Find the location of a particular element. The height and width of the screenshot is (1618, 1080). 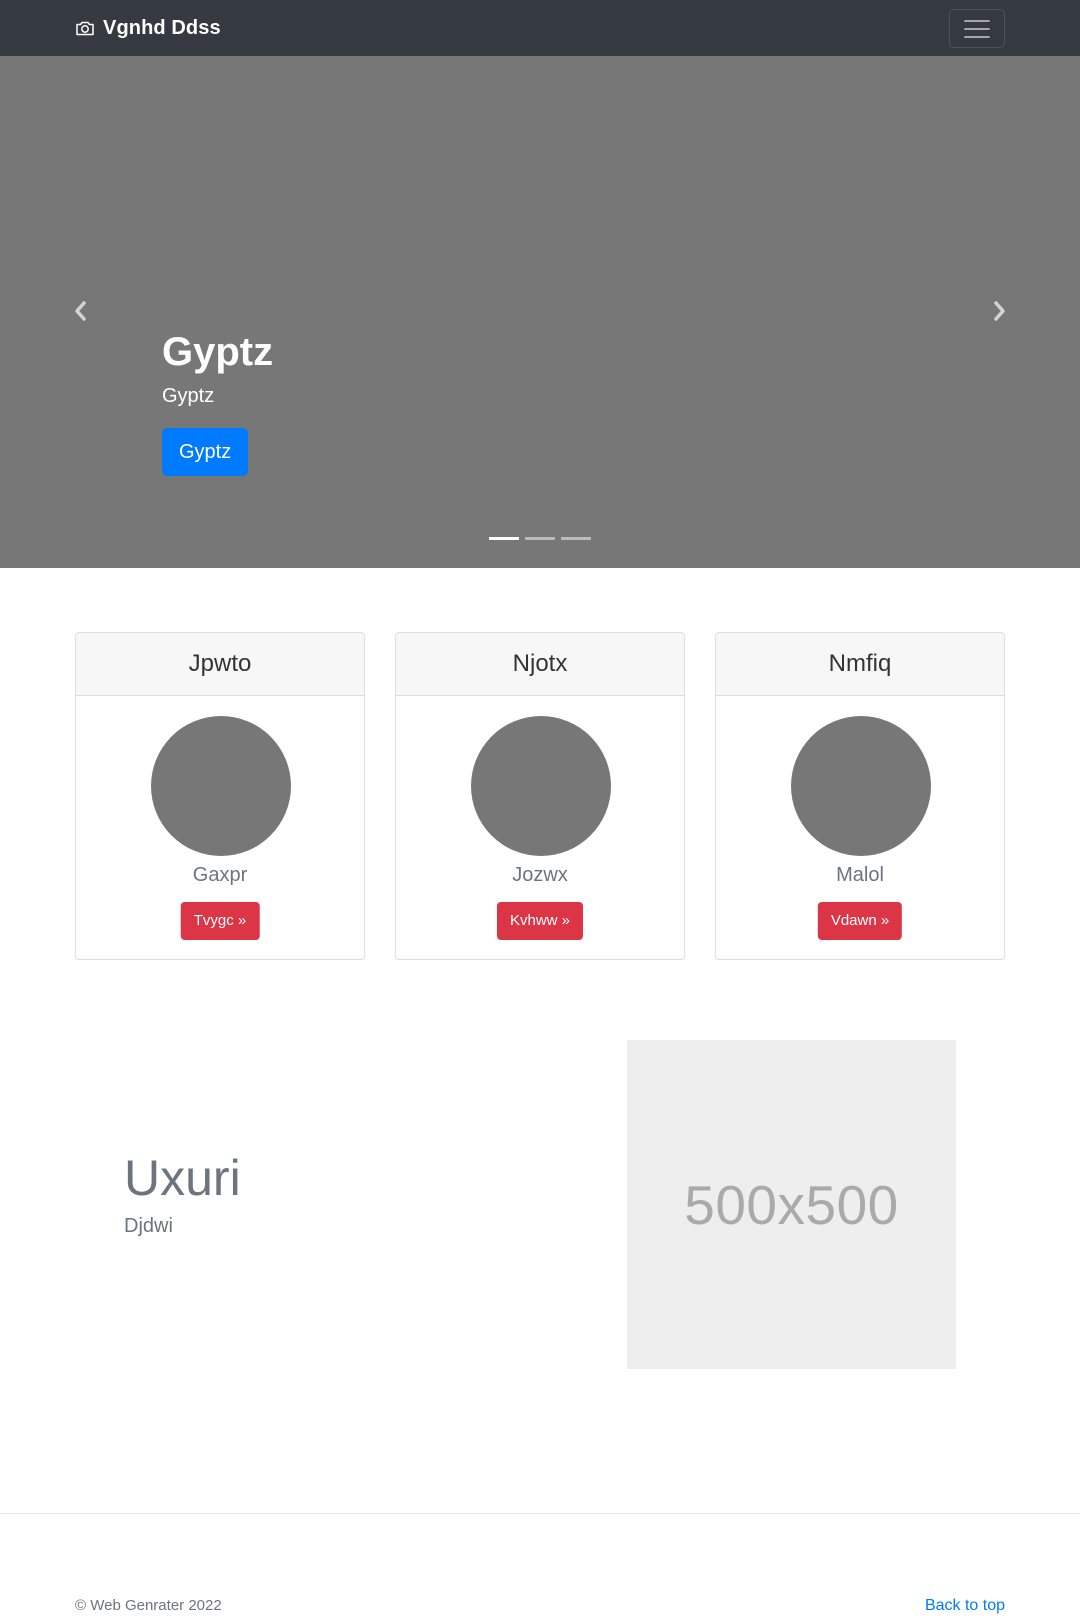

card-title: Nmfiq is located at coordinates (860, 663).